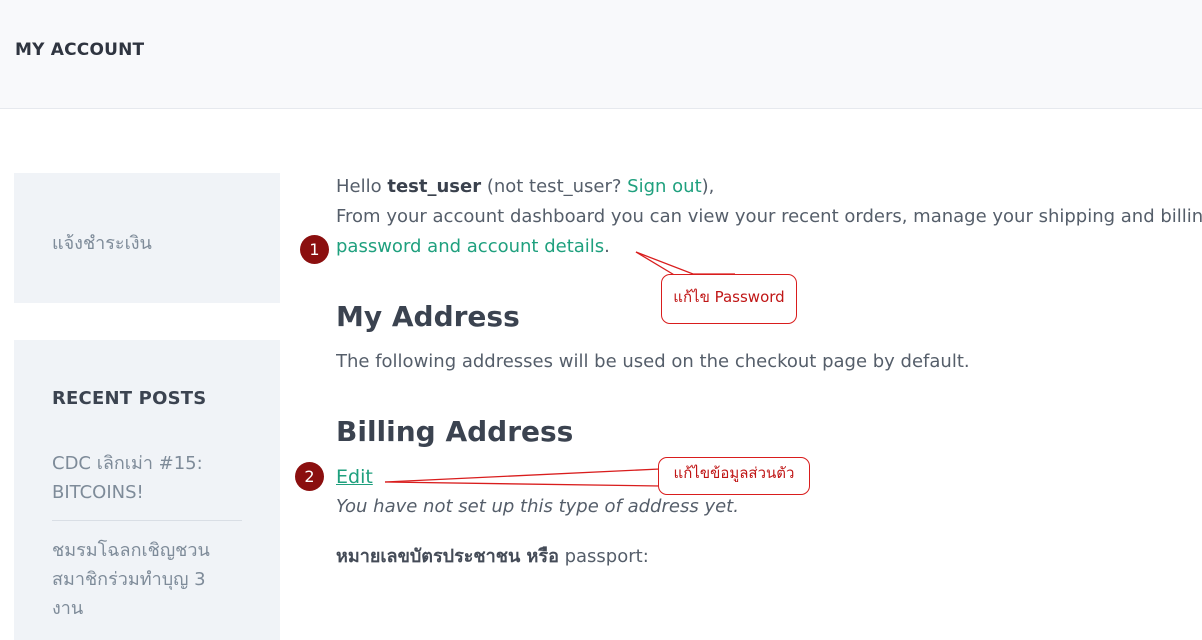  What do you see at coordinates (147, 478) in the screenshot?
I see `recent-post-link: CDC เลิกเม่า #15: BITCOINS!` at bounding box center [147, 478].